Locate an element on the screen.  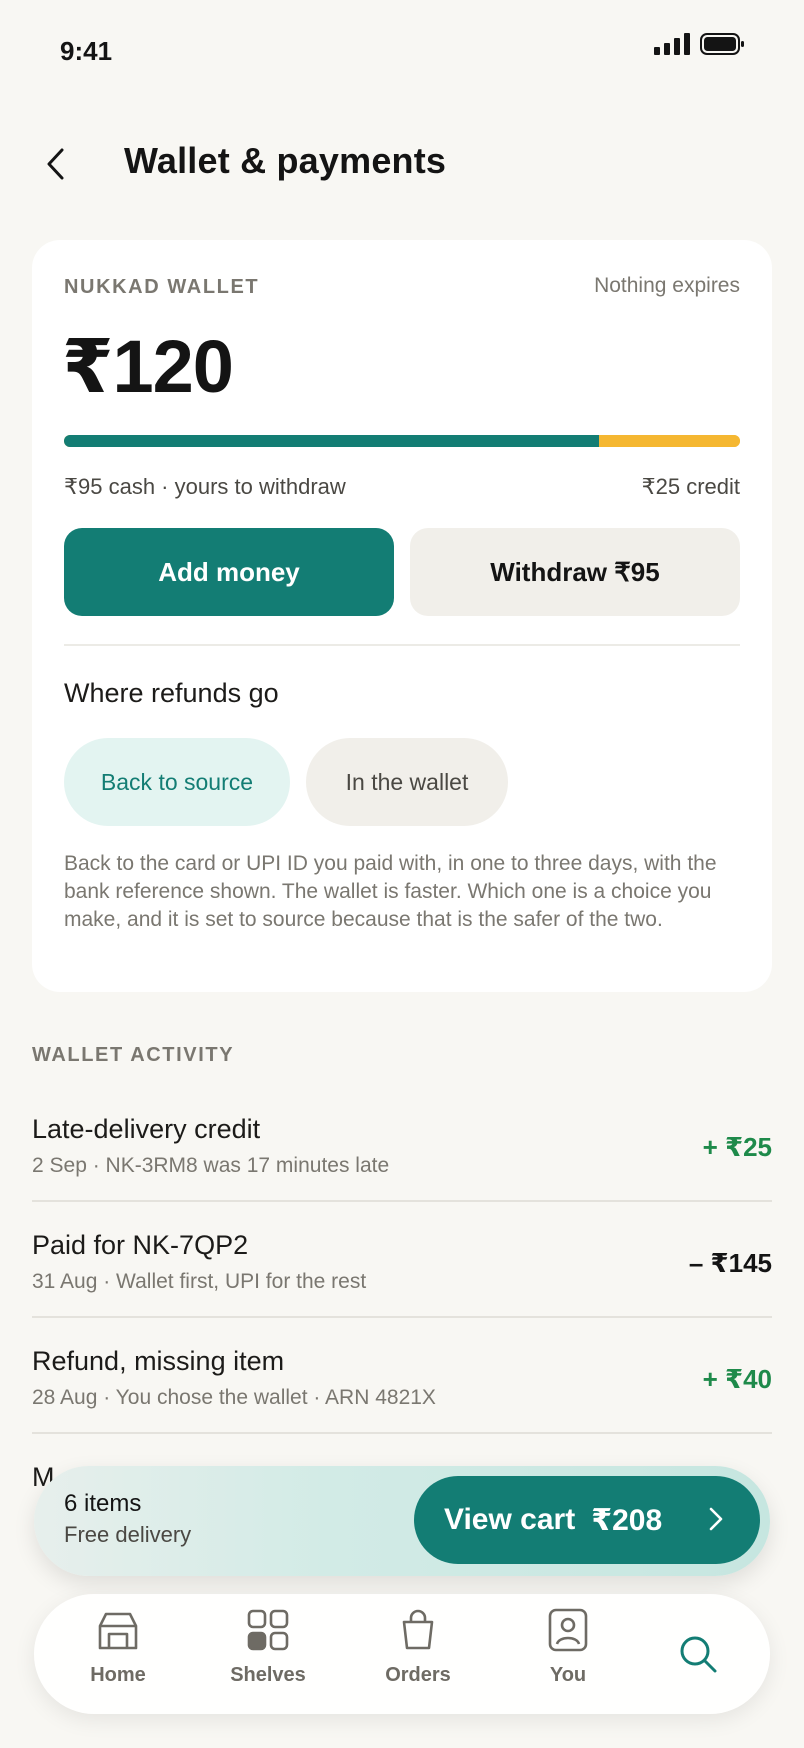
bag-icon is located at coordinates (418, 1629).